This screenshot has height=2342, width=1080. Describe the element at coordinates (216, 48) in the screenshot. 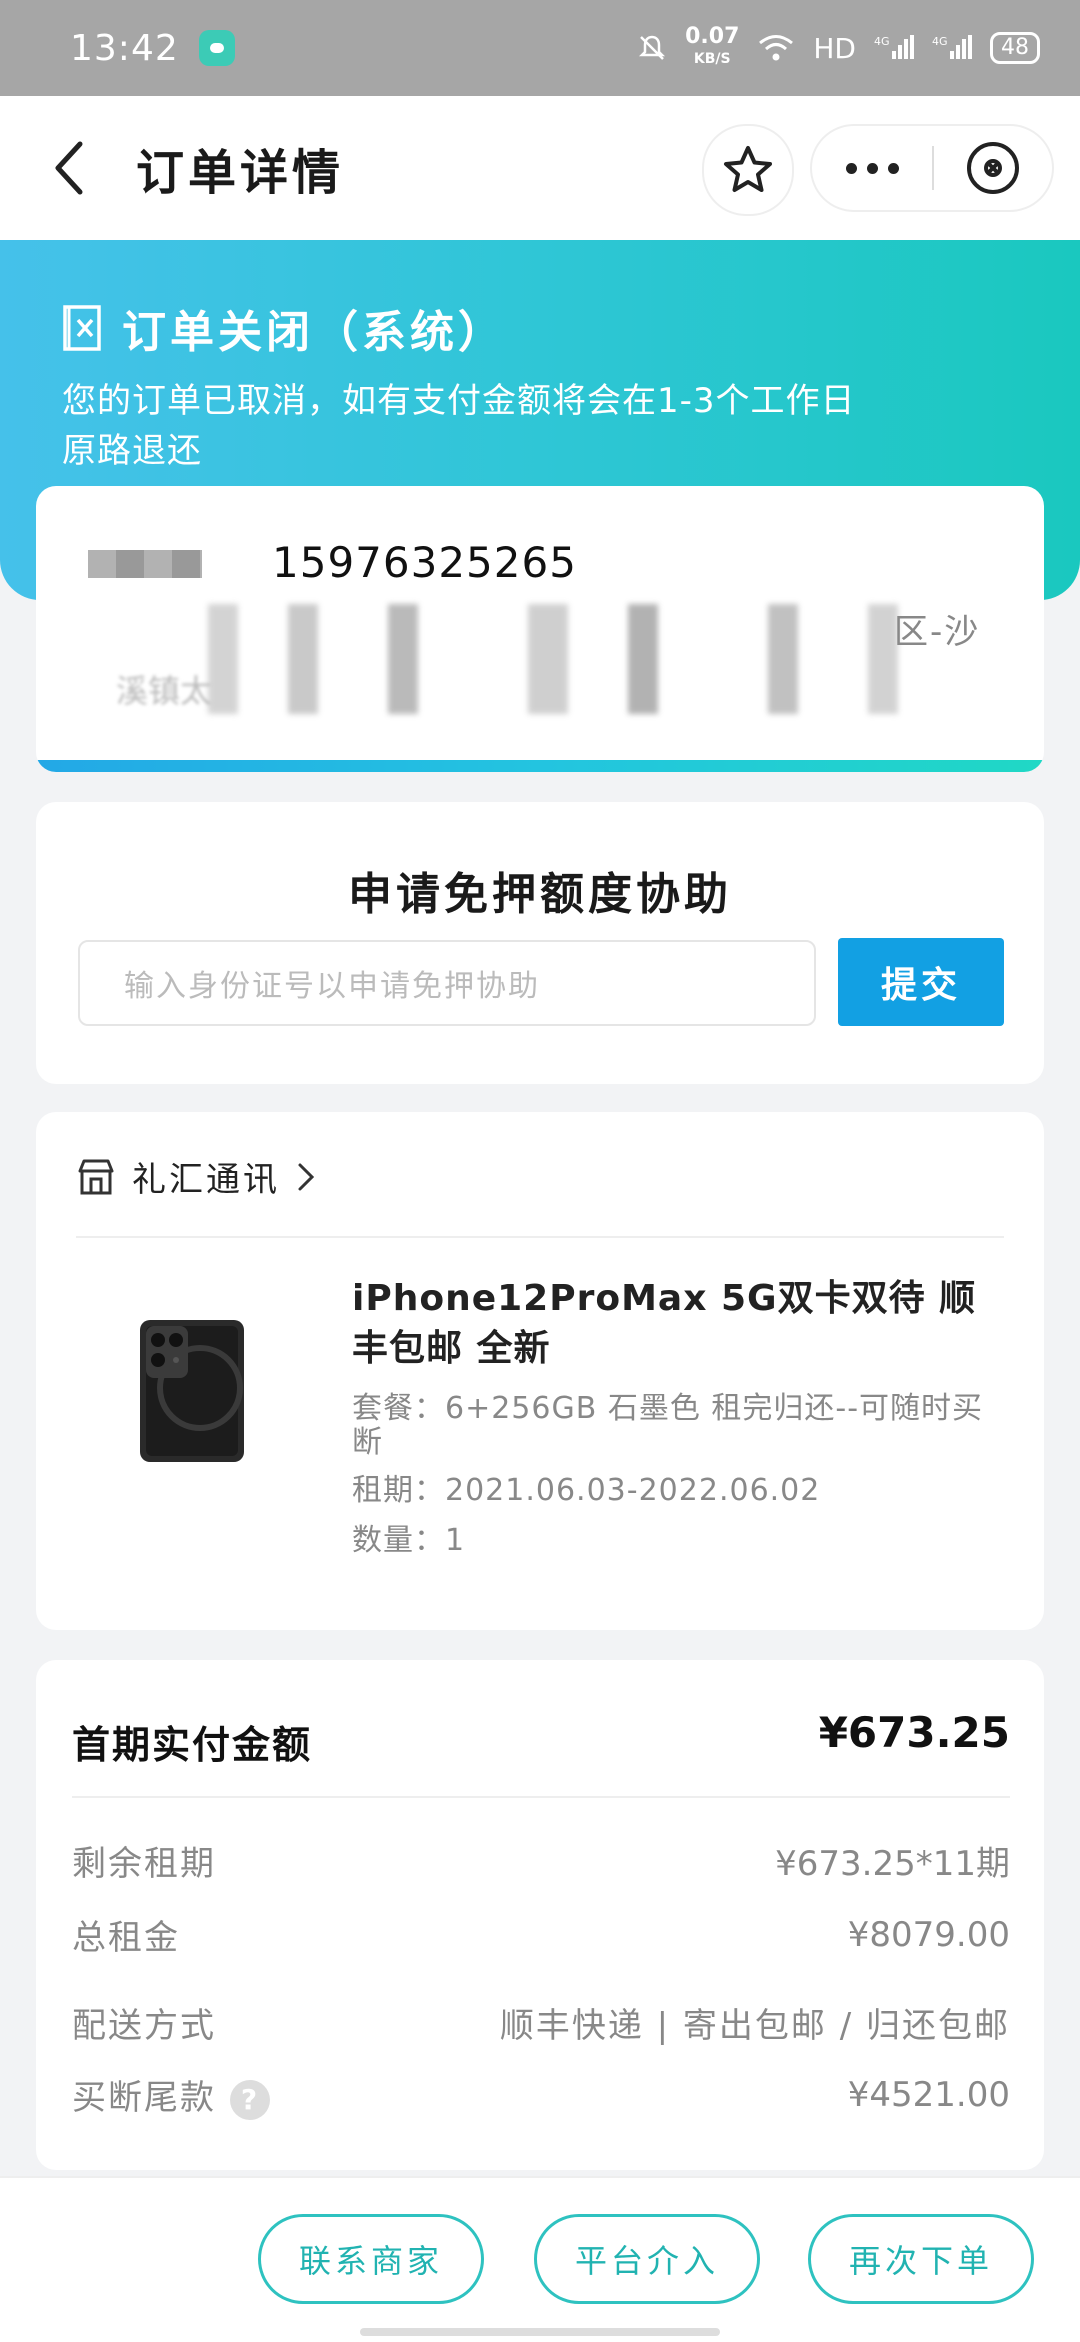

I see `app-notification-icon` at that location.